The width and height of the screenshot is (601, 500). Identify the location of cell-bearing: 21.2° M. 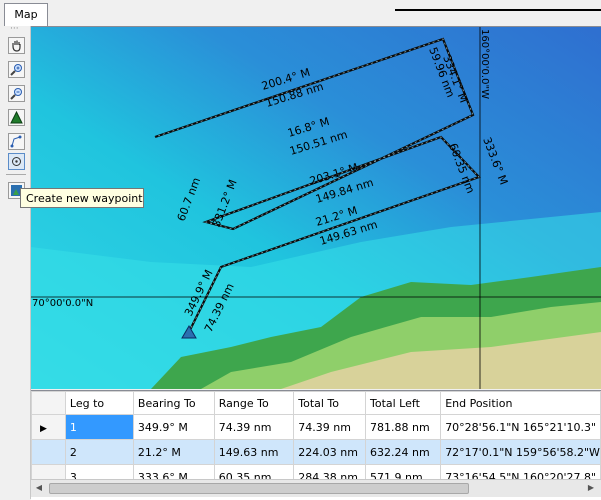
(173, 452).